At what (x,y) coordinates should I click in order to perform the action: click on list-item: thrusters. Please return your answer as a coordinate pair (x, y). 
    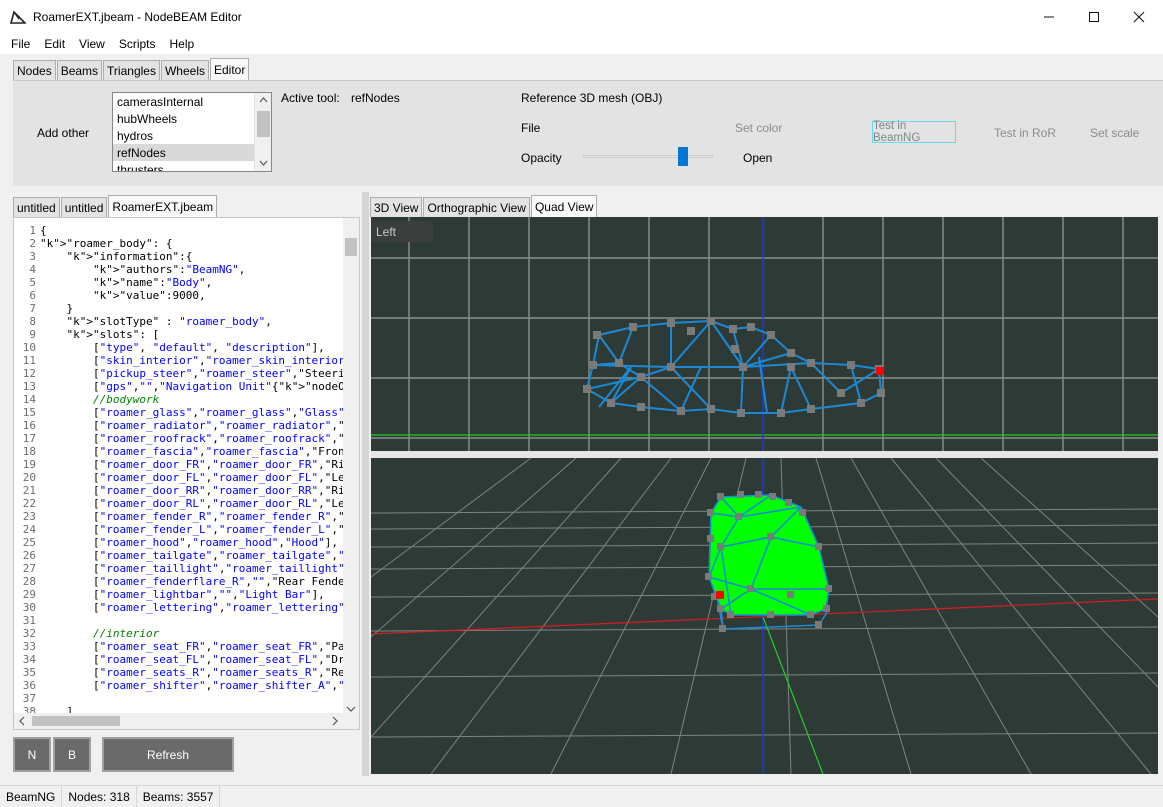
    Looking at the image, I should click on (192, 166).